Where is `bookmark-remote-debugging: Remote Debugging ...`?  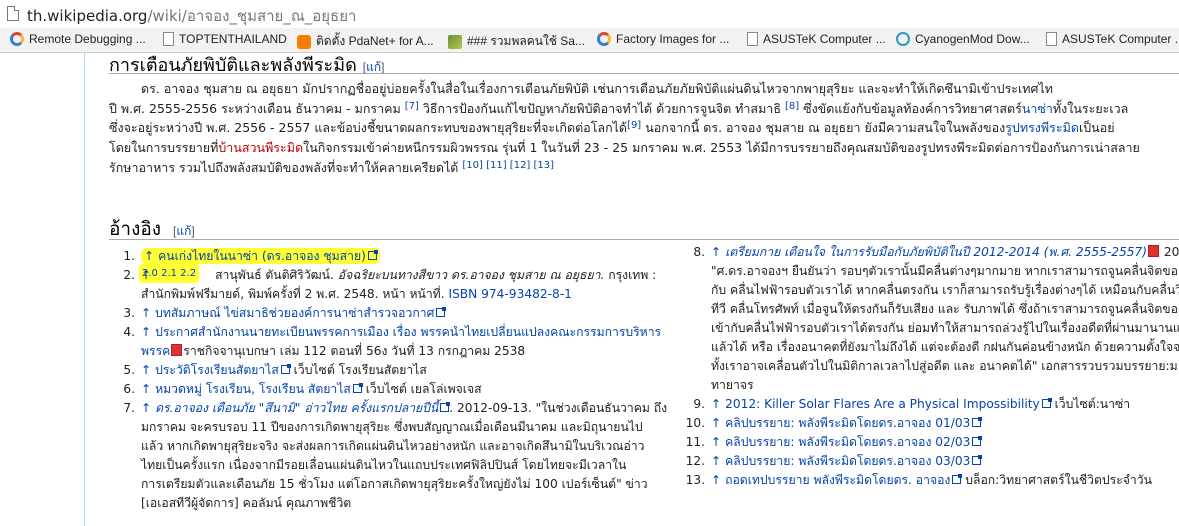 bookmark-remote-debugging: Remote Debugging ... is located at coordinates (78, 39).